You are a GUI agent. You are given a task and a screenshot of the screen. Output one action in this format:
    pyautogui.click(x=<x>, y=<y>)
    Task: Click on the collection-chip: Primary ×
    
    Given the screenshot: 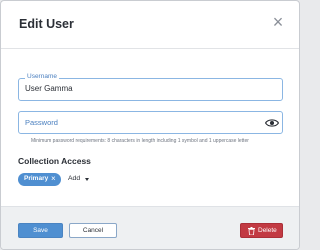 What is the action you would take?
    pyautogui.click(x=39, y=179)
    